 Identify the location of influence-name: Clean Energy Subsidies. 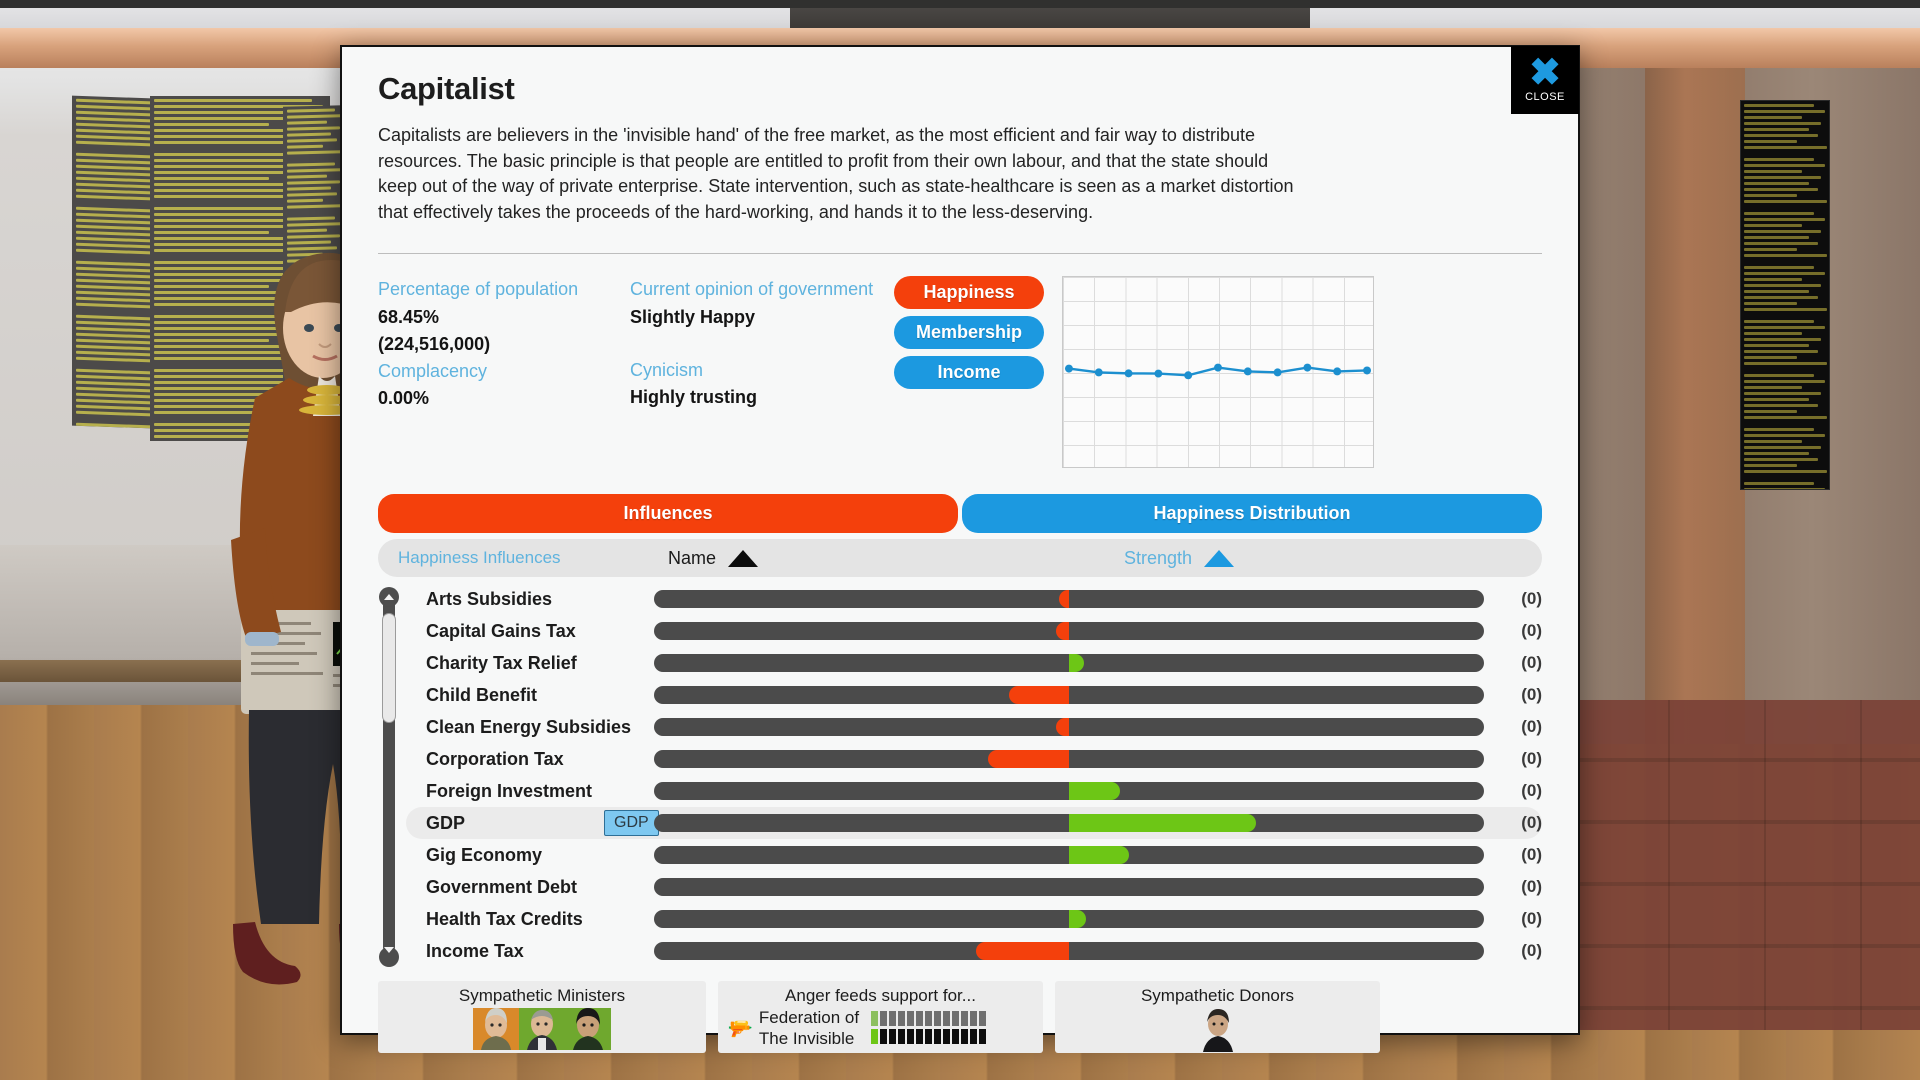
(529, 726).